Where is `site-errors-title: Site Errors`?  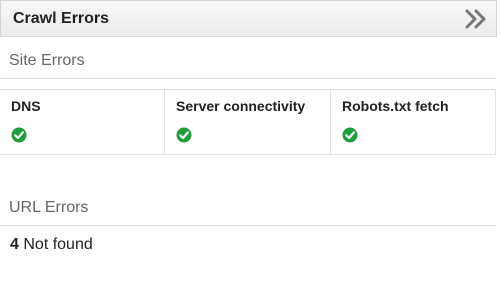 site-errors-title: Site Errors is located at coordinates (47, 60).